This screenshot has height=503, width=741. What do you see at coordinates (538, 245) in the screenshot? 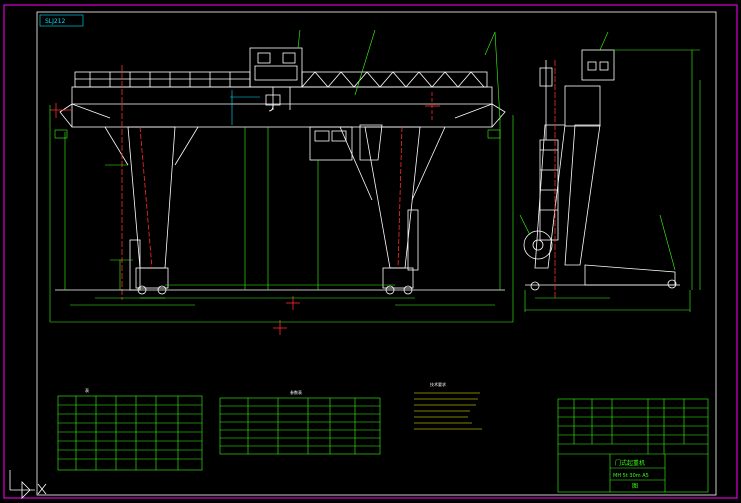
I see `side-wheel` at bounding box center [538, 245].